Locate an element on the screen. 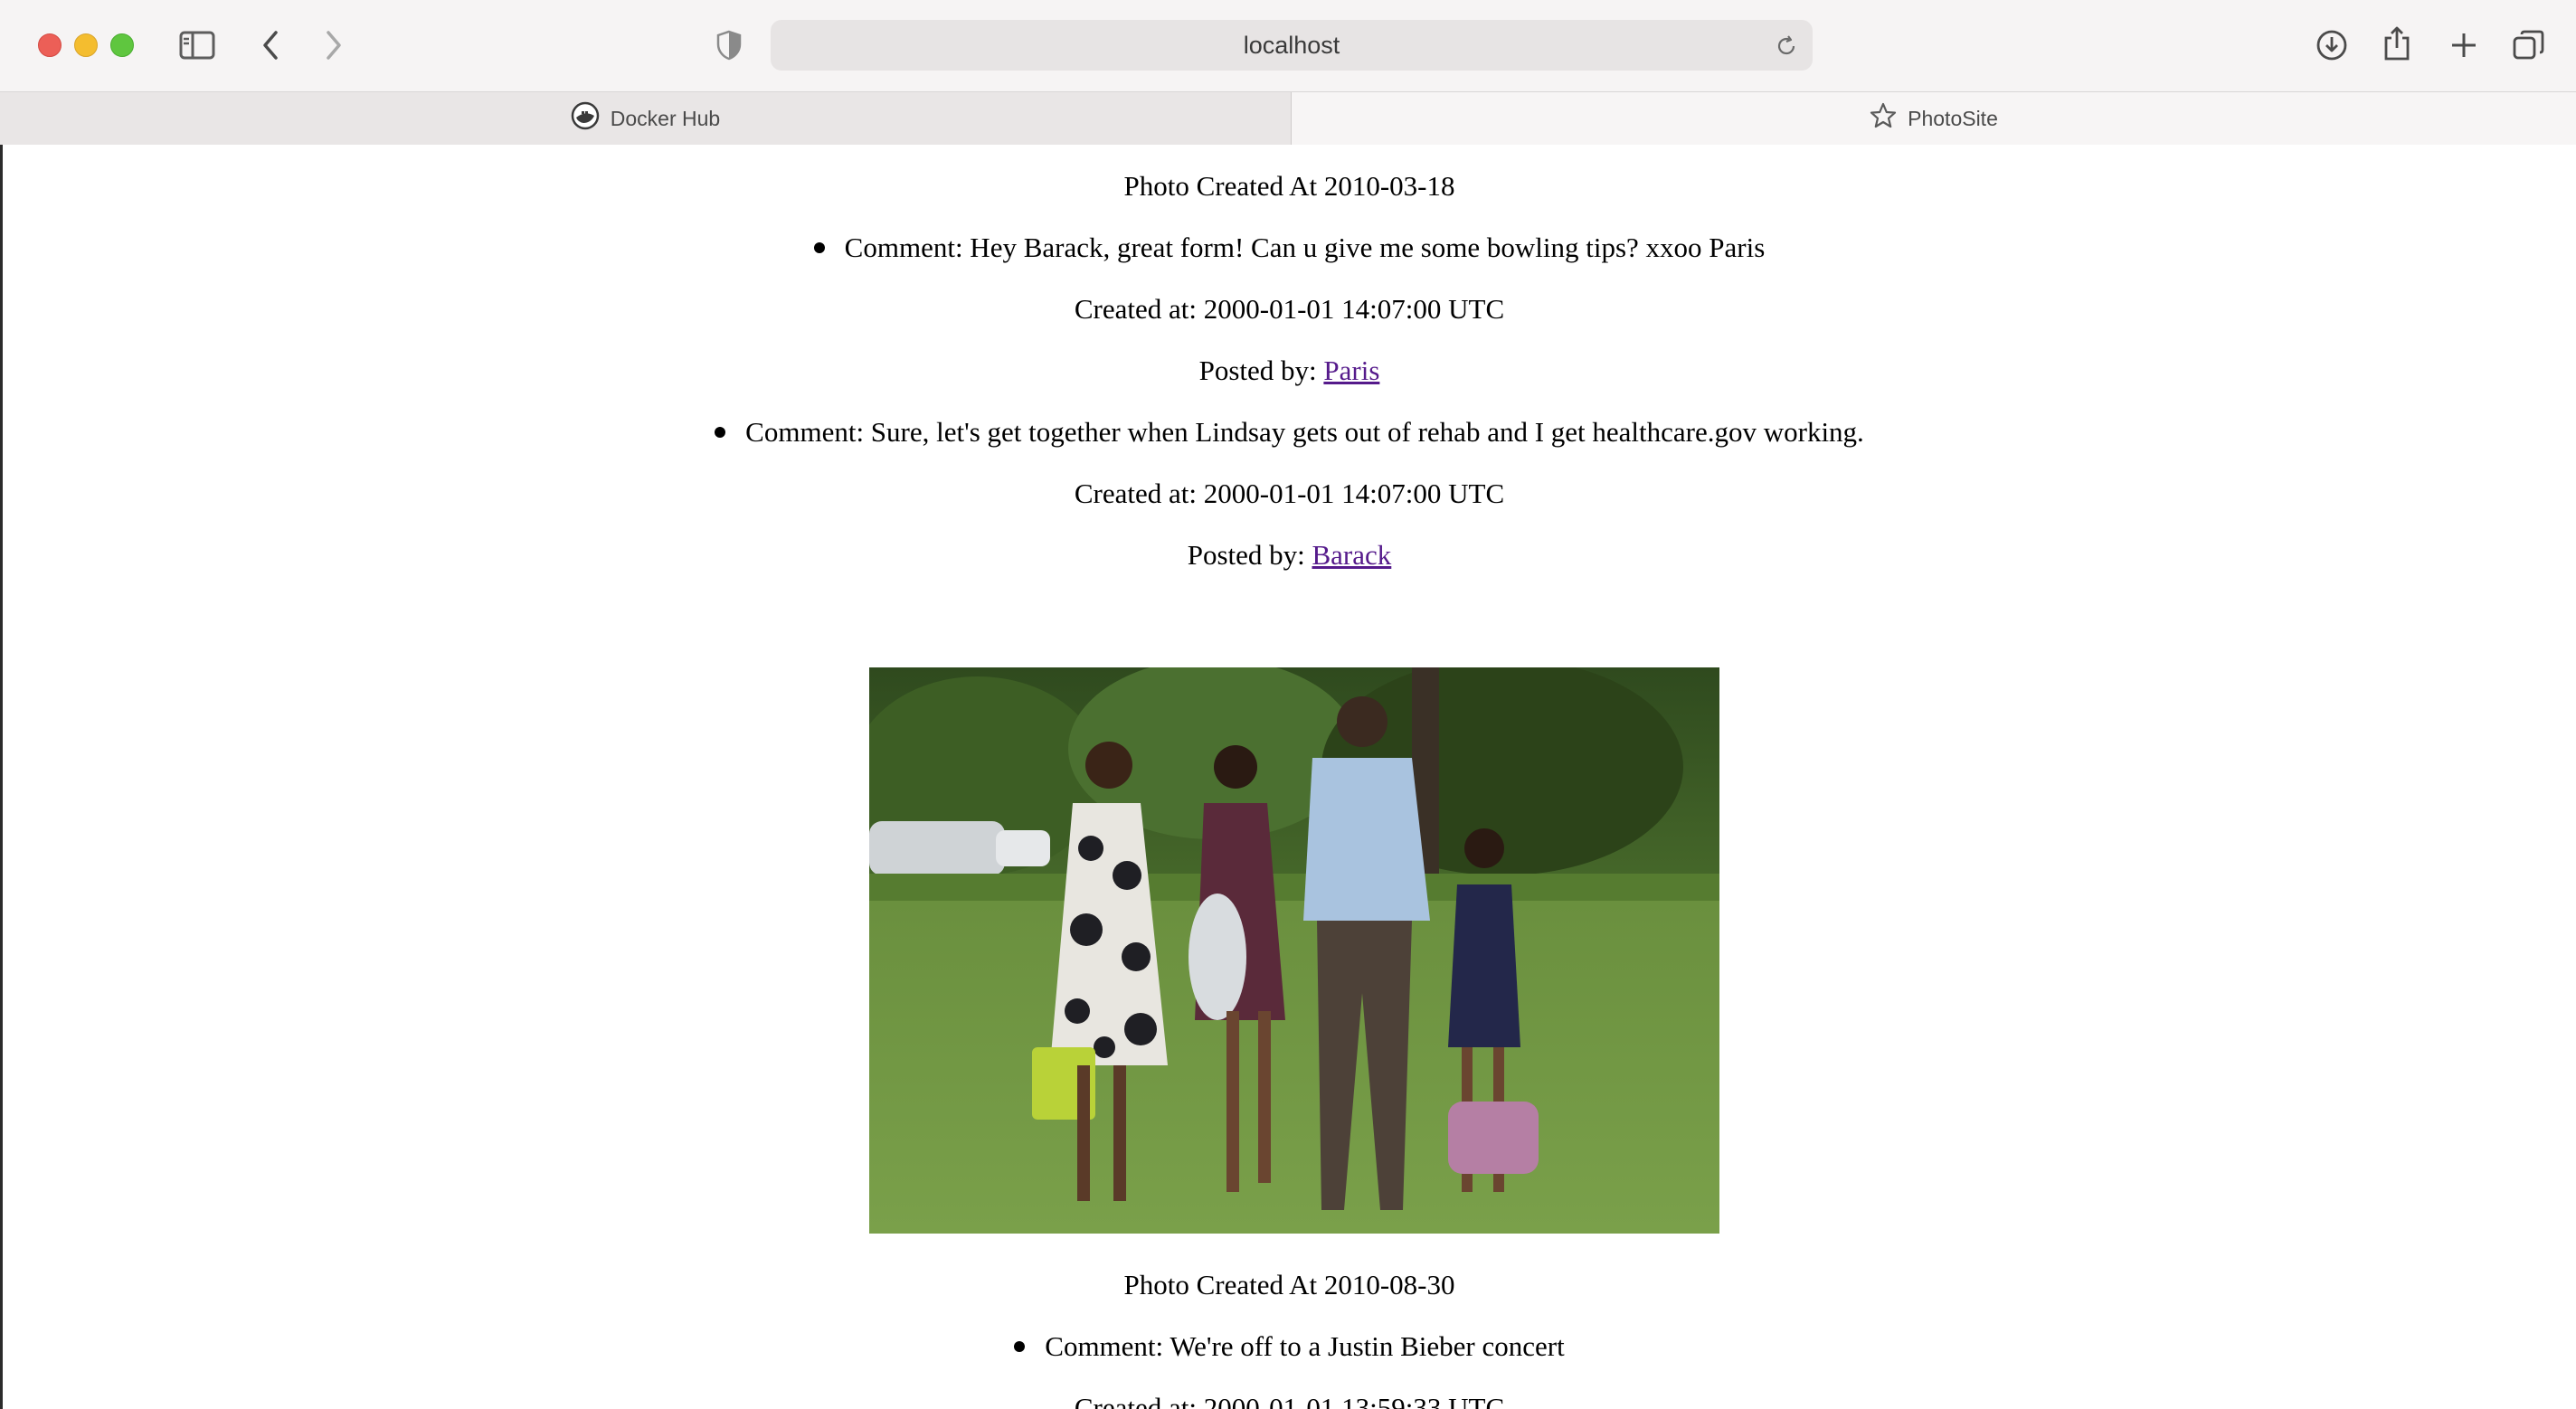  comment-posted-by: Posted by: Paris is located at coordinates (1290, 371).